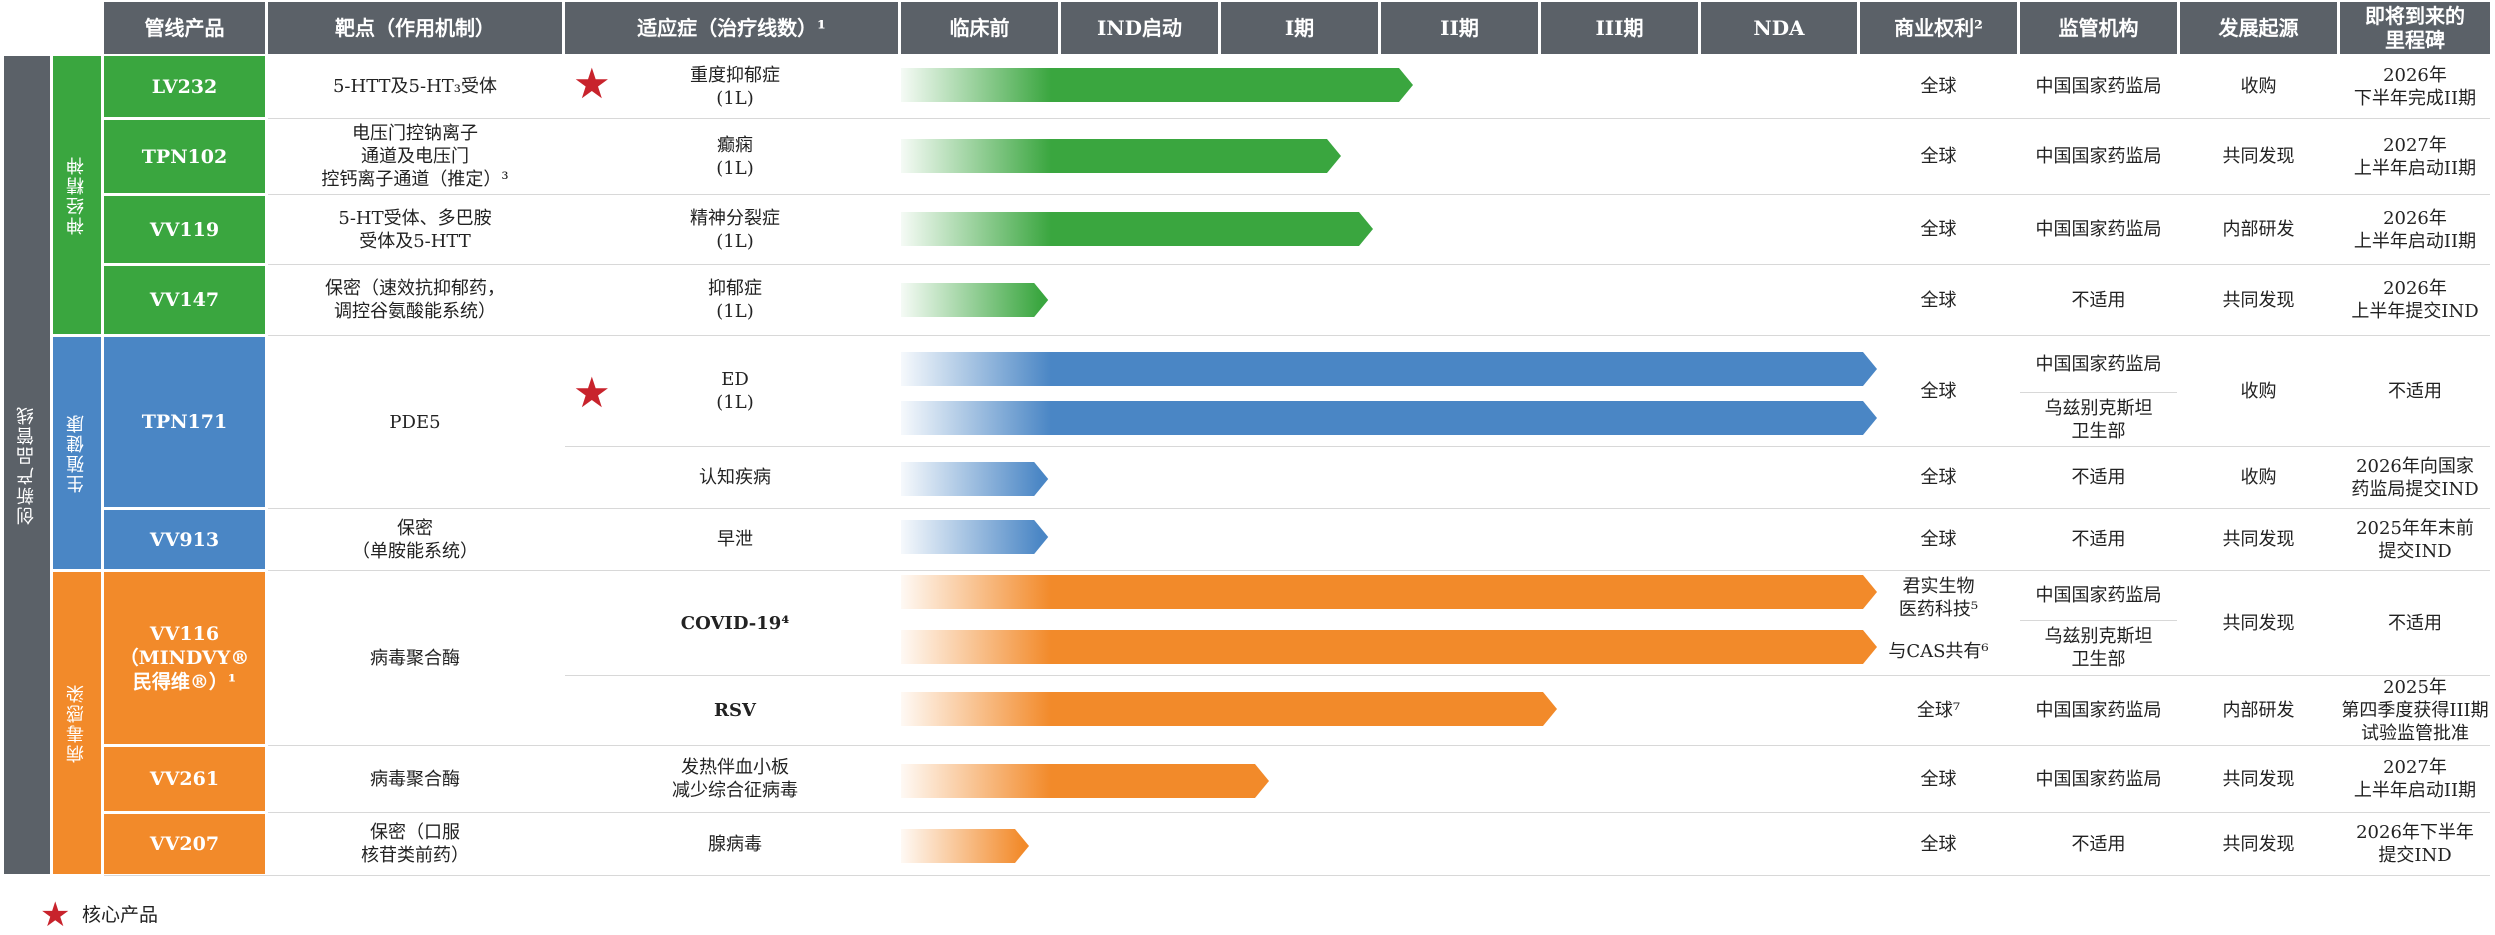  Describe the element at coordinates (2415, 844) in the screenshot. I see `milestone-vv207: 2026年下半年 提交IND` at that location.